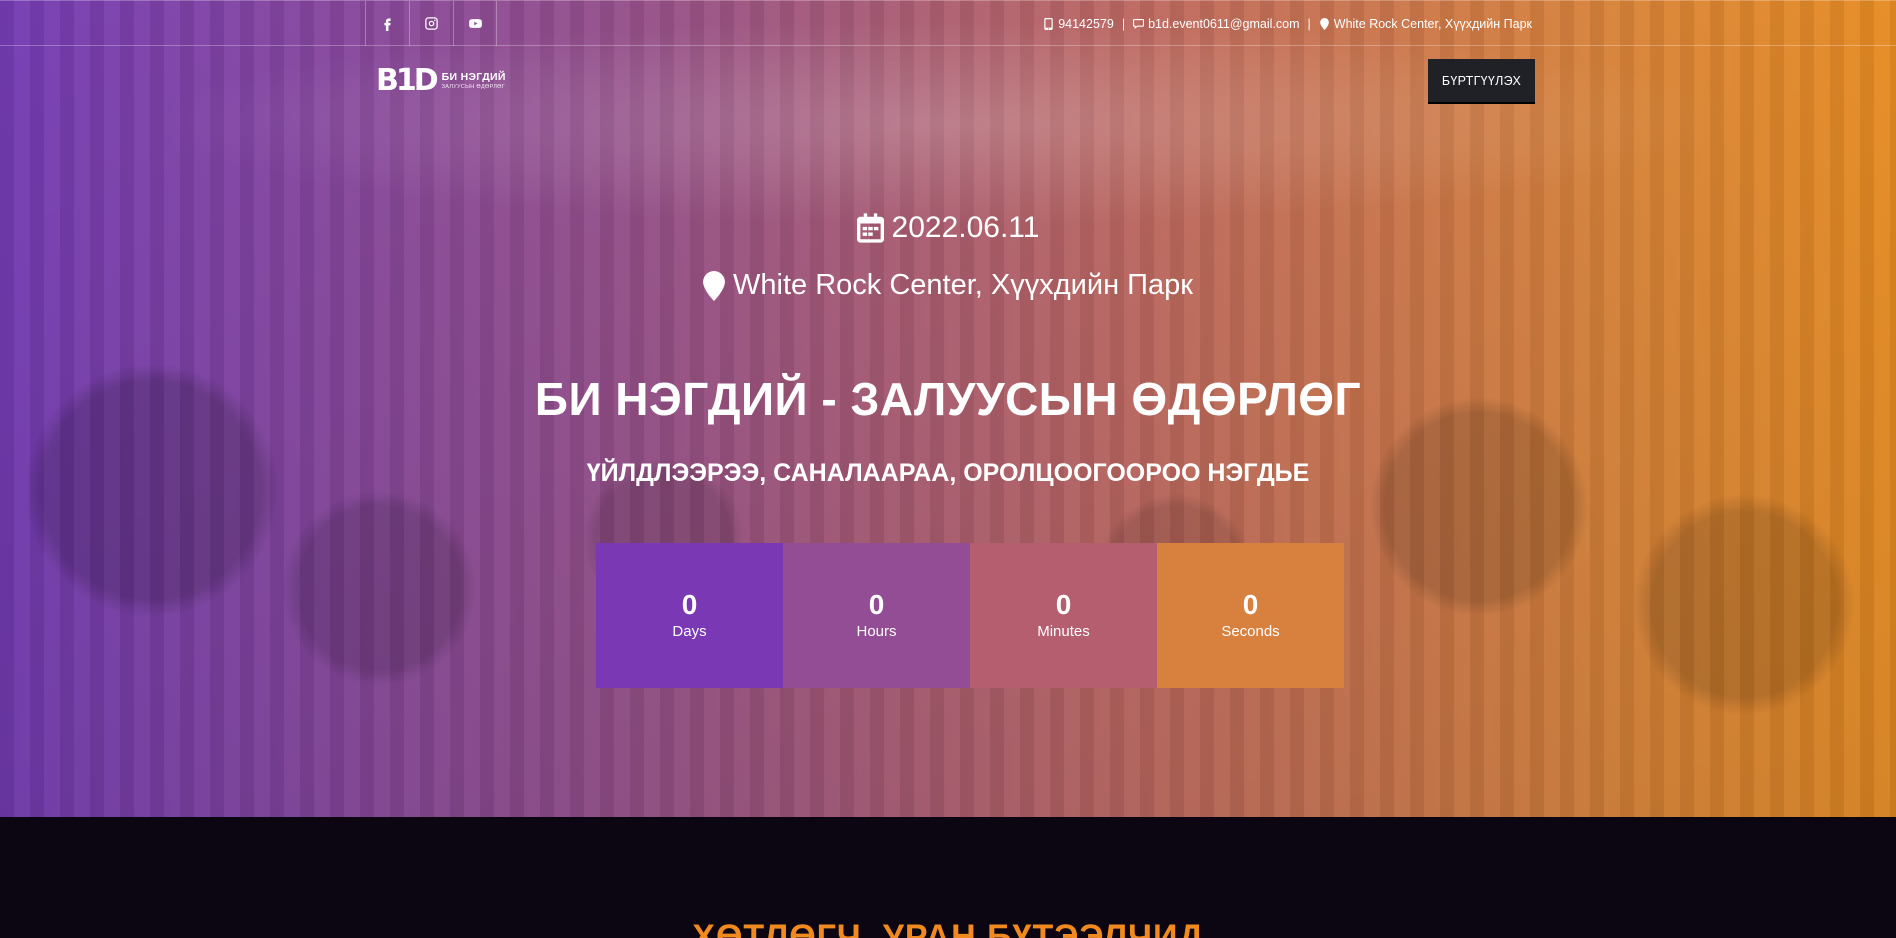  Describe the element at coordinates (1139, 23) in the screenshot. I see `comment-icon` at that location.